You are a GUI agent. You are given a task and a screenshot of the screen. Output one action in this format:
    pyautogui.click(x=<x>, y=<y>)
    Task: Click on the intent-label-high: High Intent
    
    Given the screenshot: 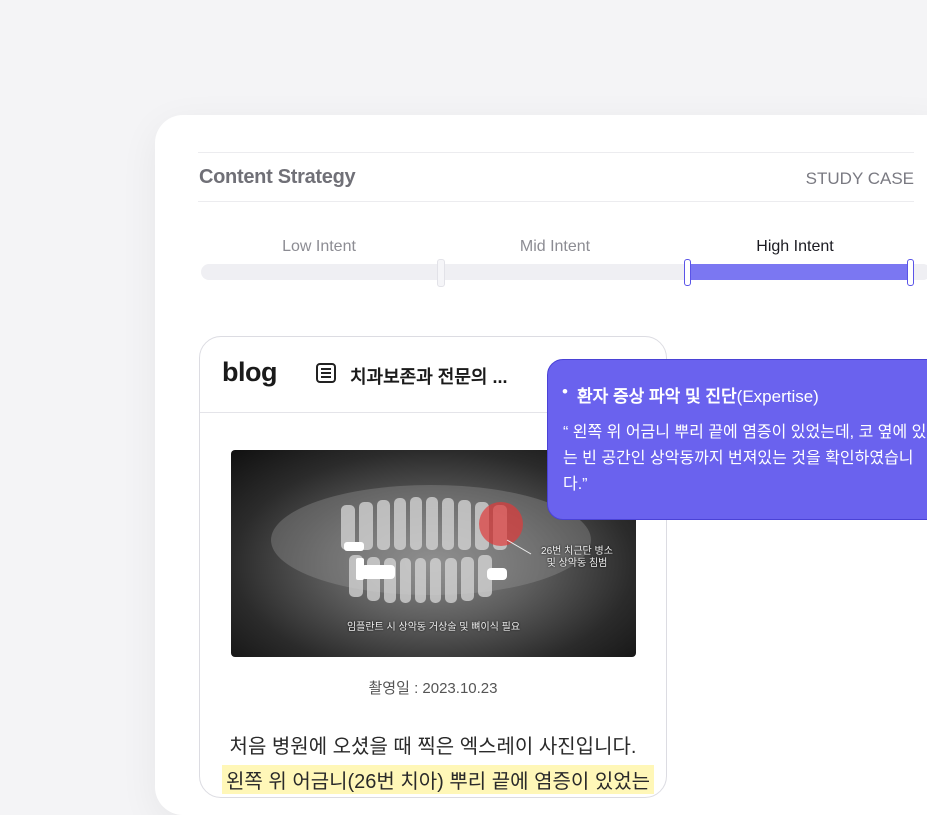 What is the action you would take?
    pyautogui.click(x=795, y=247)
    